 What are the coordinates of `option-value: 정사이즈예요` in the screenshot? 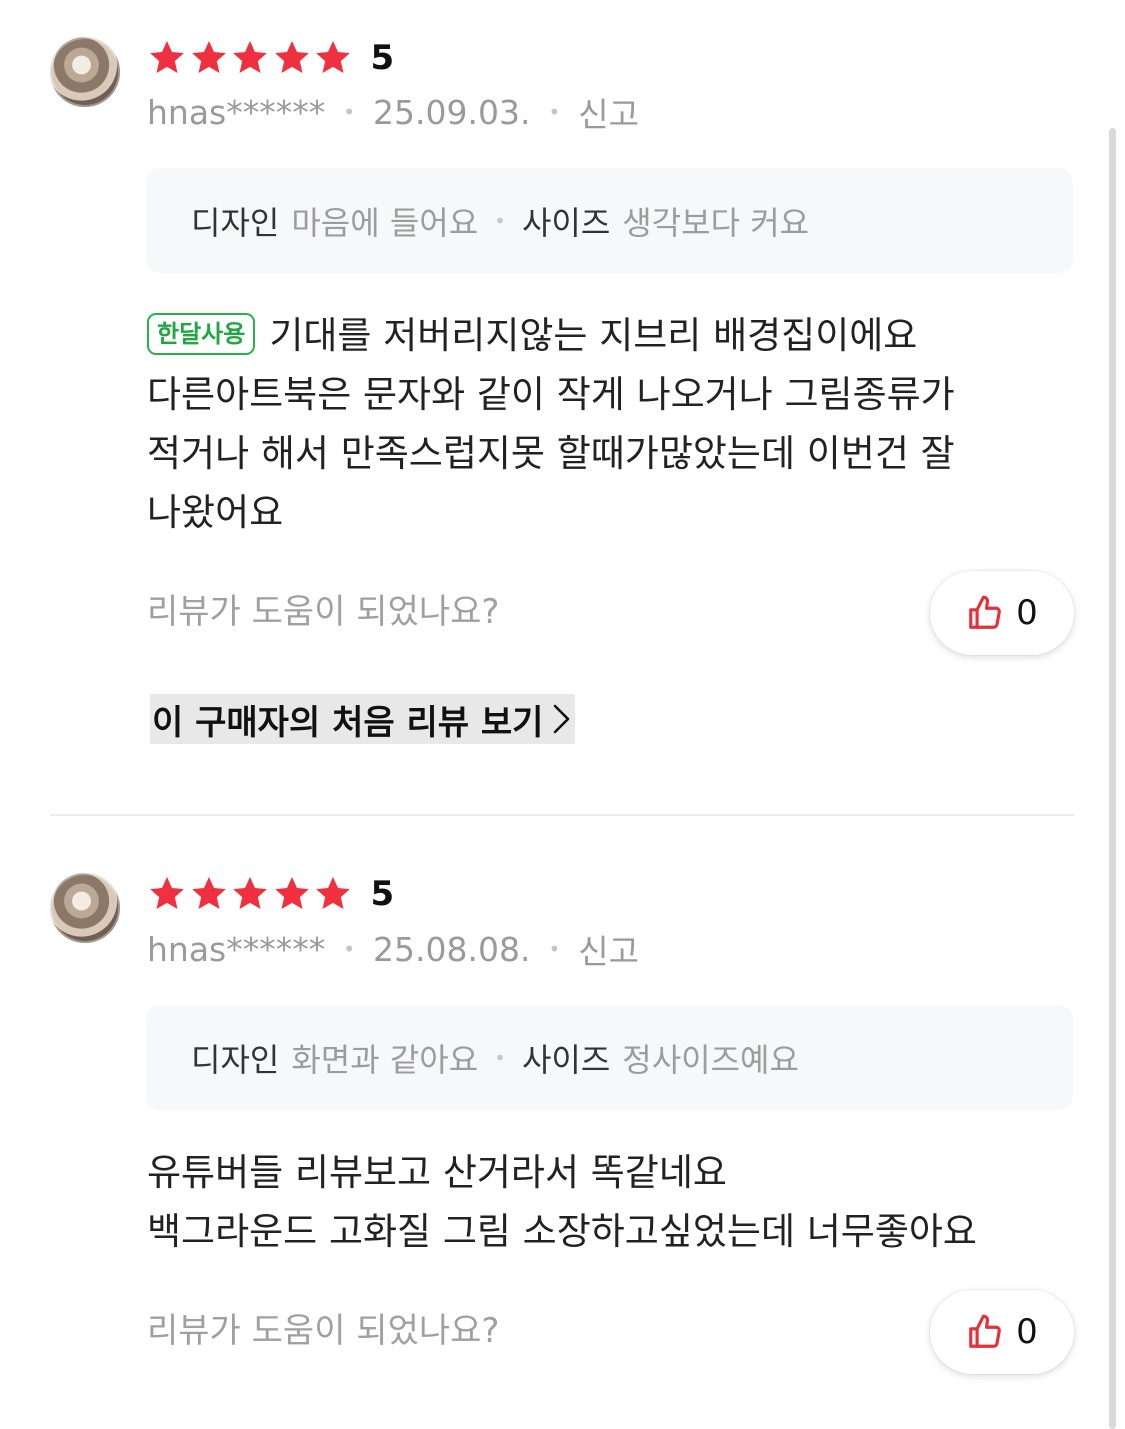 It's located at (710, 1059).